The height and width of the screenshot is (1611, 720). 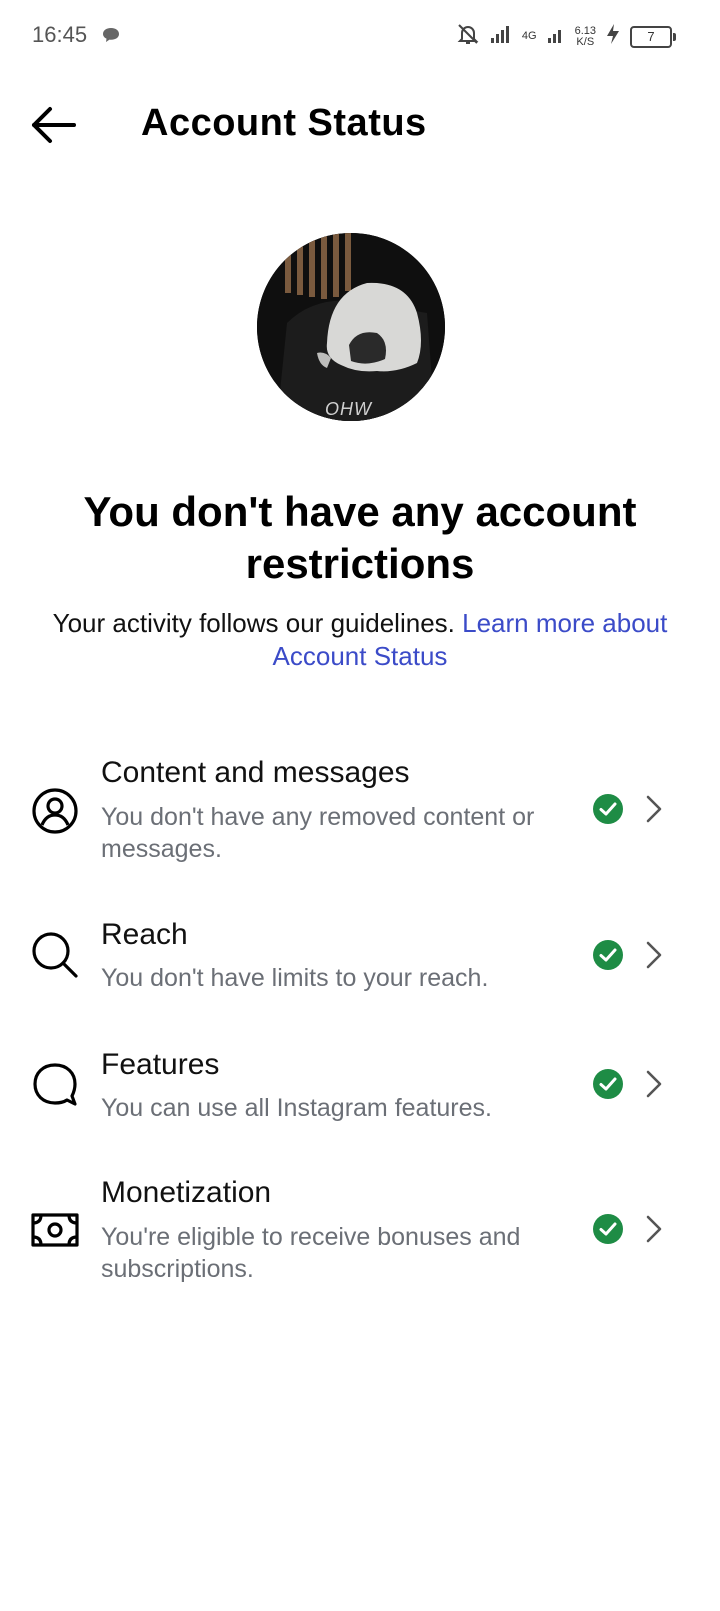 I want to click on avatar-caption: OHW, so click(x=348, y=409).